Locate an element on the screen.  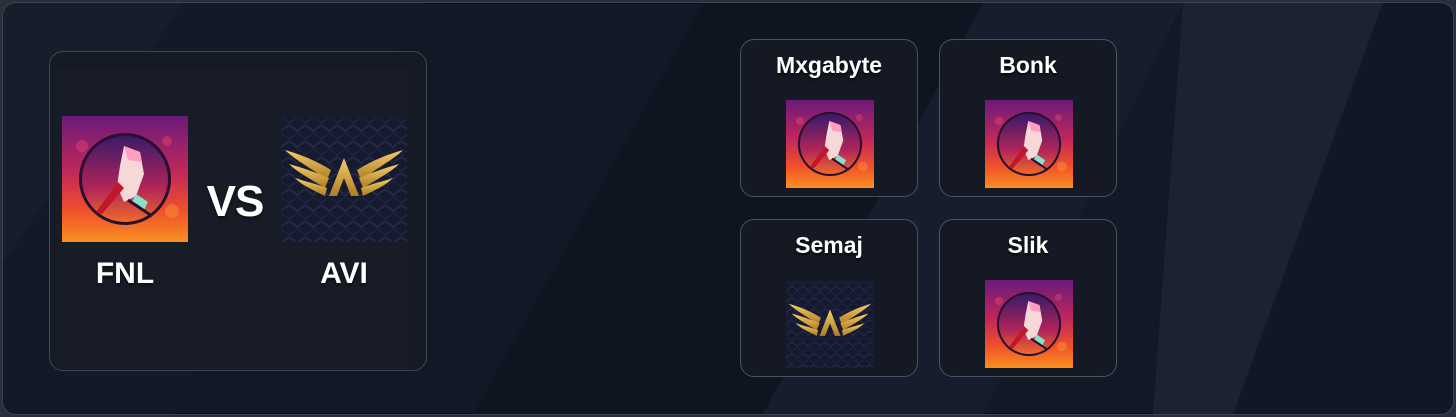
player-name: Slik is located at coordinates (1028, 245).